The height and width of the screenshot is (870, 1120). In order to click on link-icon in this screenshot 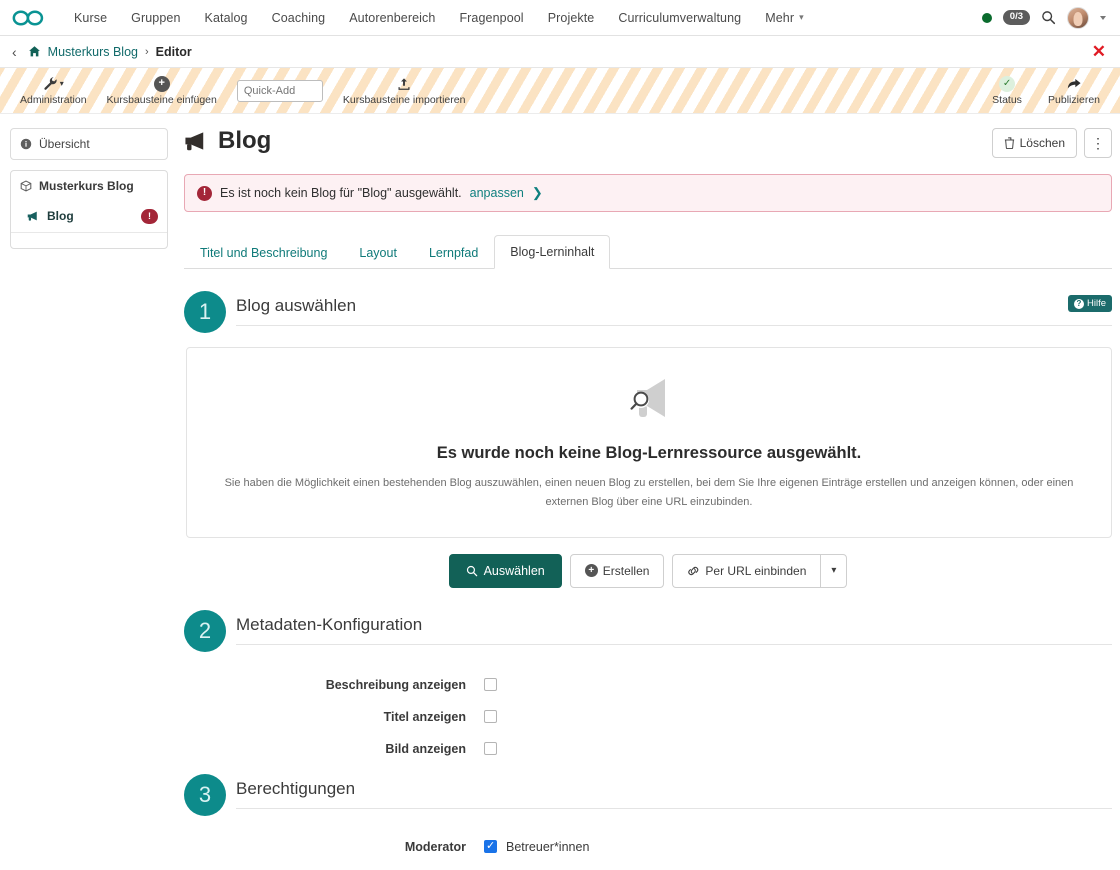, I will do `click(693, 571)`.